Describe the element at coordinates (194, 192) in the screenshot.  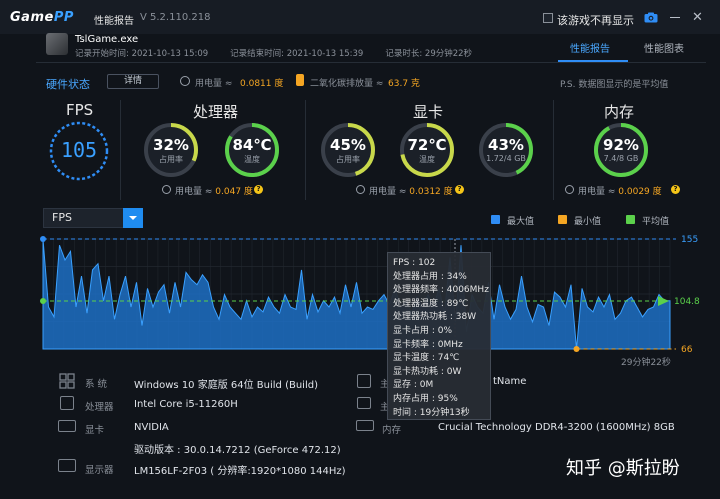
I see `cpu-power-label: 用电量 ≈` at that location.